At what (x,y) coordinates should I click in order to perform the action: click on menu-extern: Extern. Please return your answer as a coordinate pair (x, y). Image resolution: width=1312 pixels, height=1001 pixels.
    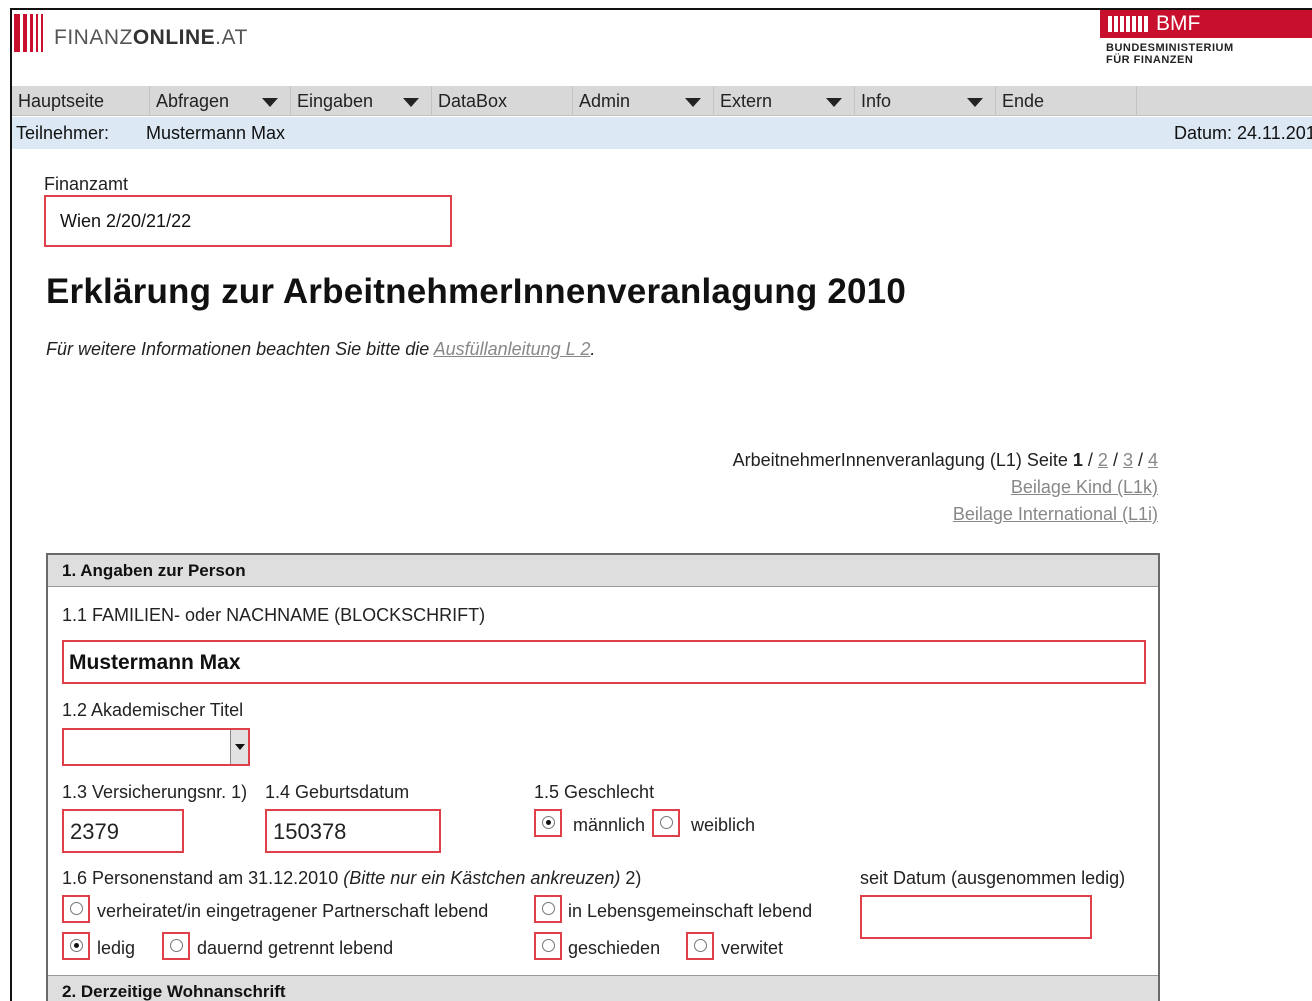
    Looking at the image, I should click on (784, 101).